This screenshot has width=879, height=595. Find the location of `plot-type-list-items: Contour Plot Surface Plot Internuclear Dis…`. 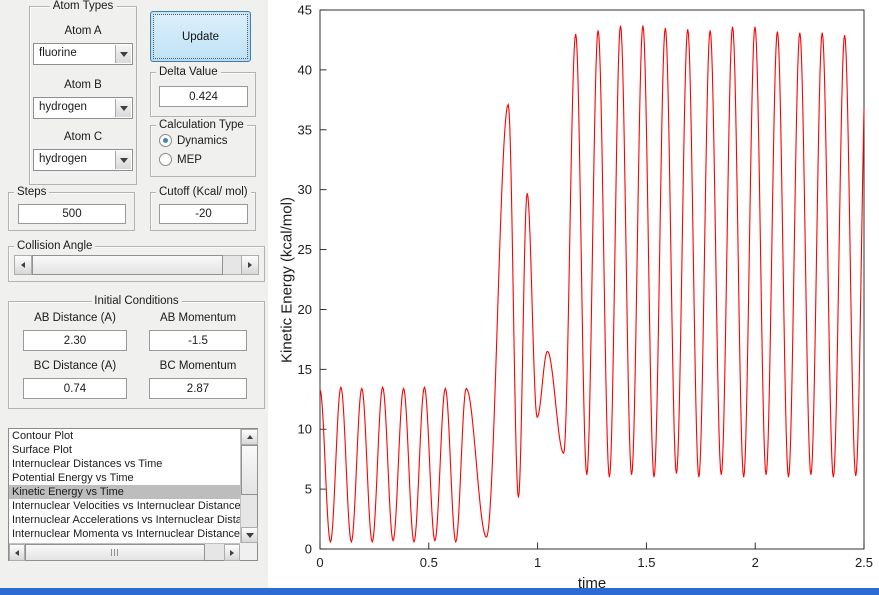

plot-type-list-items: Contour Plot Surface Plot Internuclear Dis… is located at coordinates (124, 486).